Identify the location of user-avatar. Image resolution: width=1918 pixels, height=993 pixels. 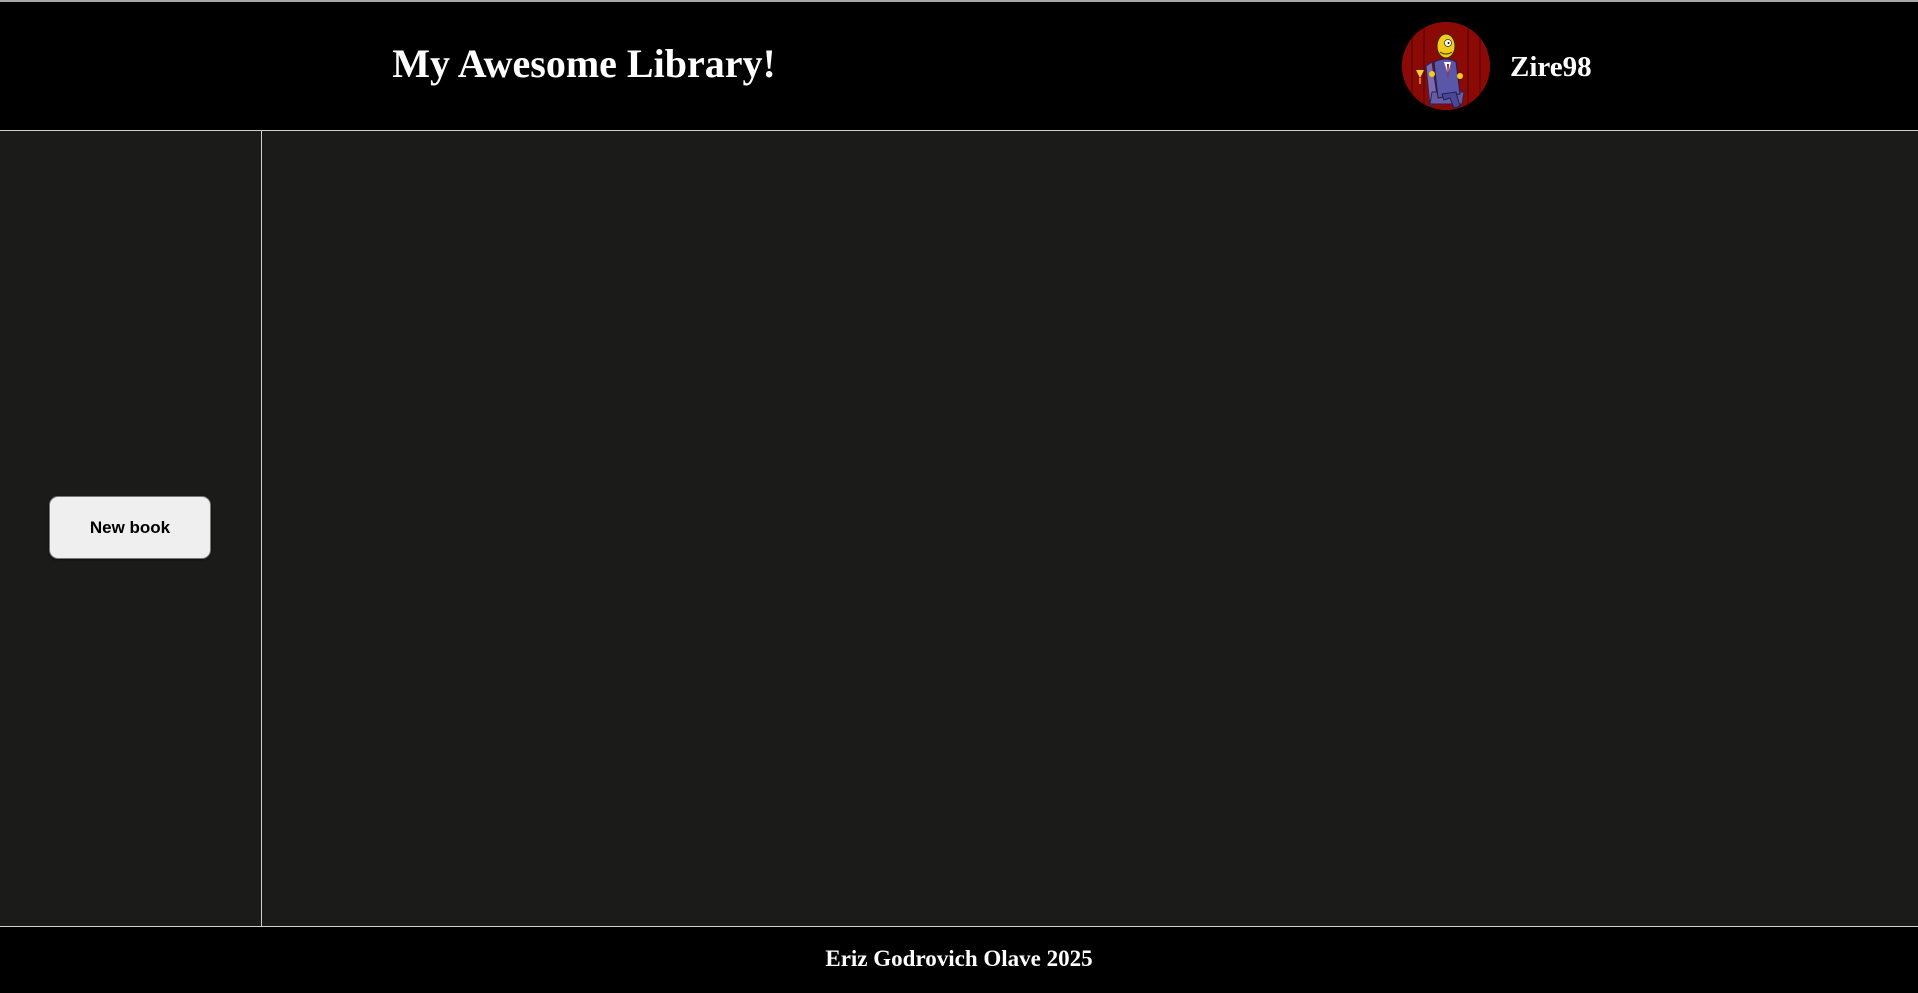
(1446, 66).